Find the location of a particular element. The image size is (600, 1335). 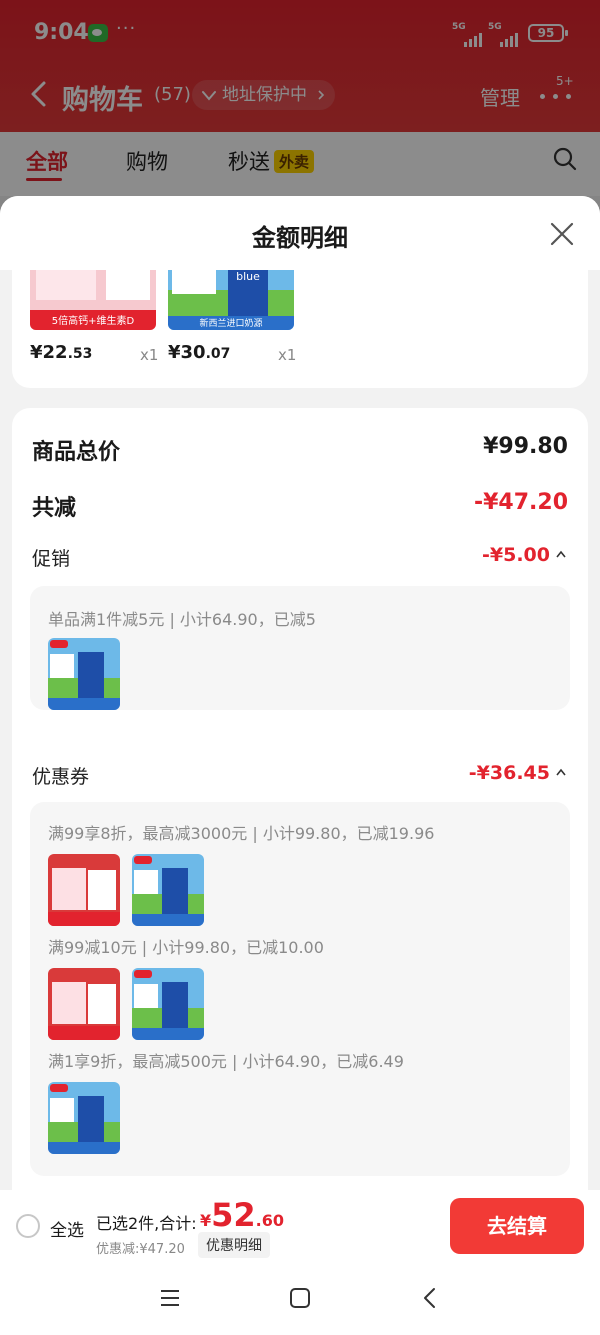

product-banner-text: 5倍高钙+维生素D is located at coordinates (93, 320).